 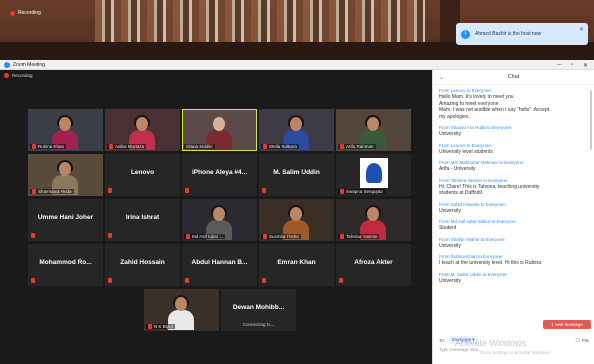 What do you see at coordinates (260, 21) in the screenshot?
I see `bookshelf-background` at bounding box center [260, 21].